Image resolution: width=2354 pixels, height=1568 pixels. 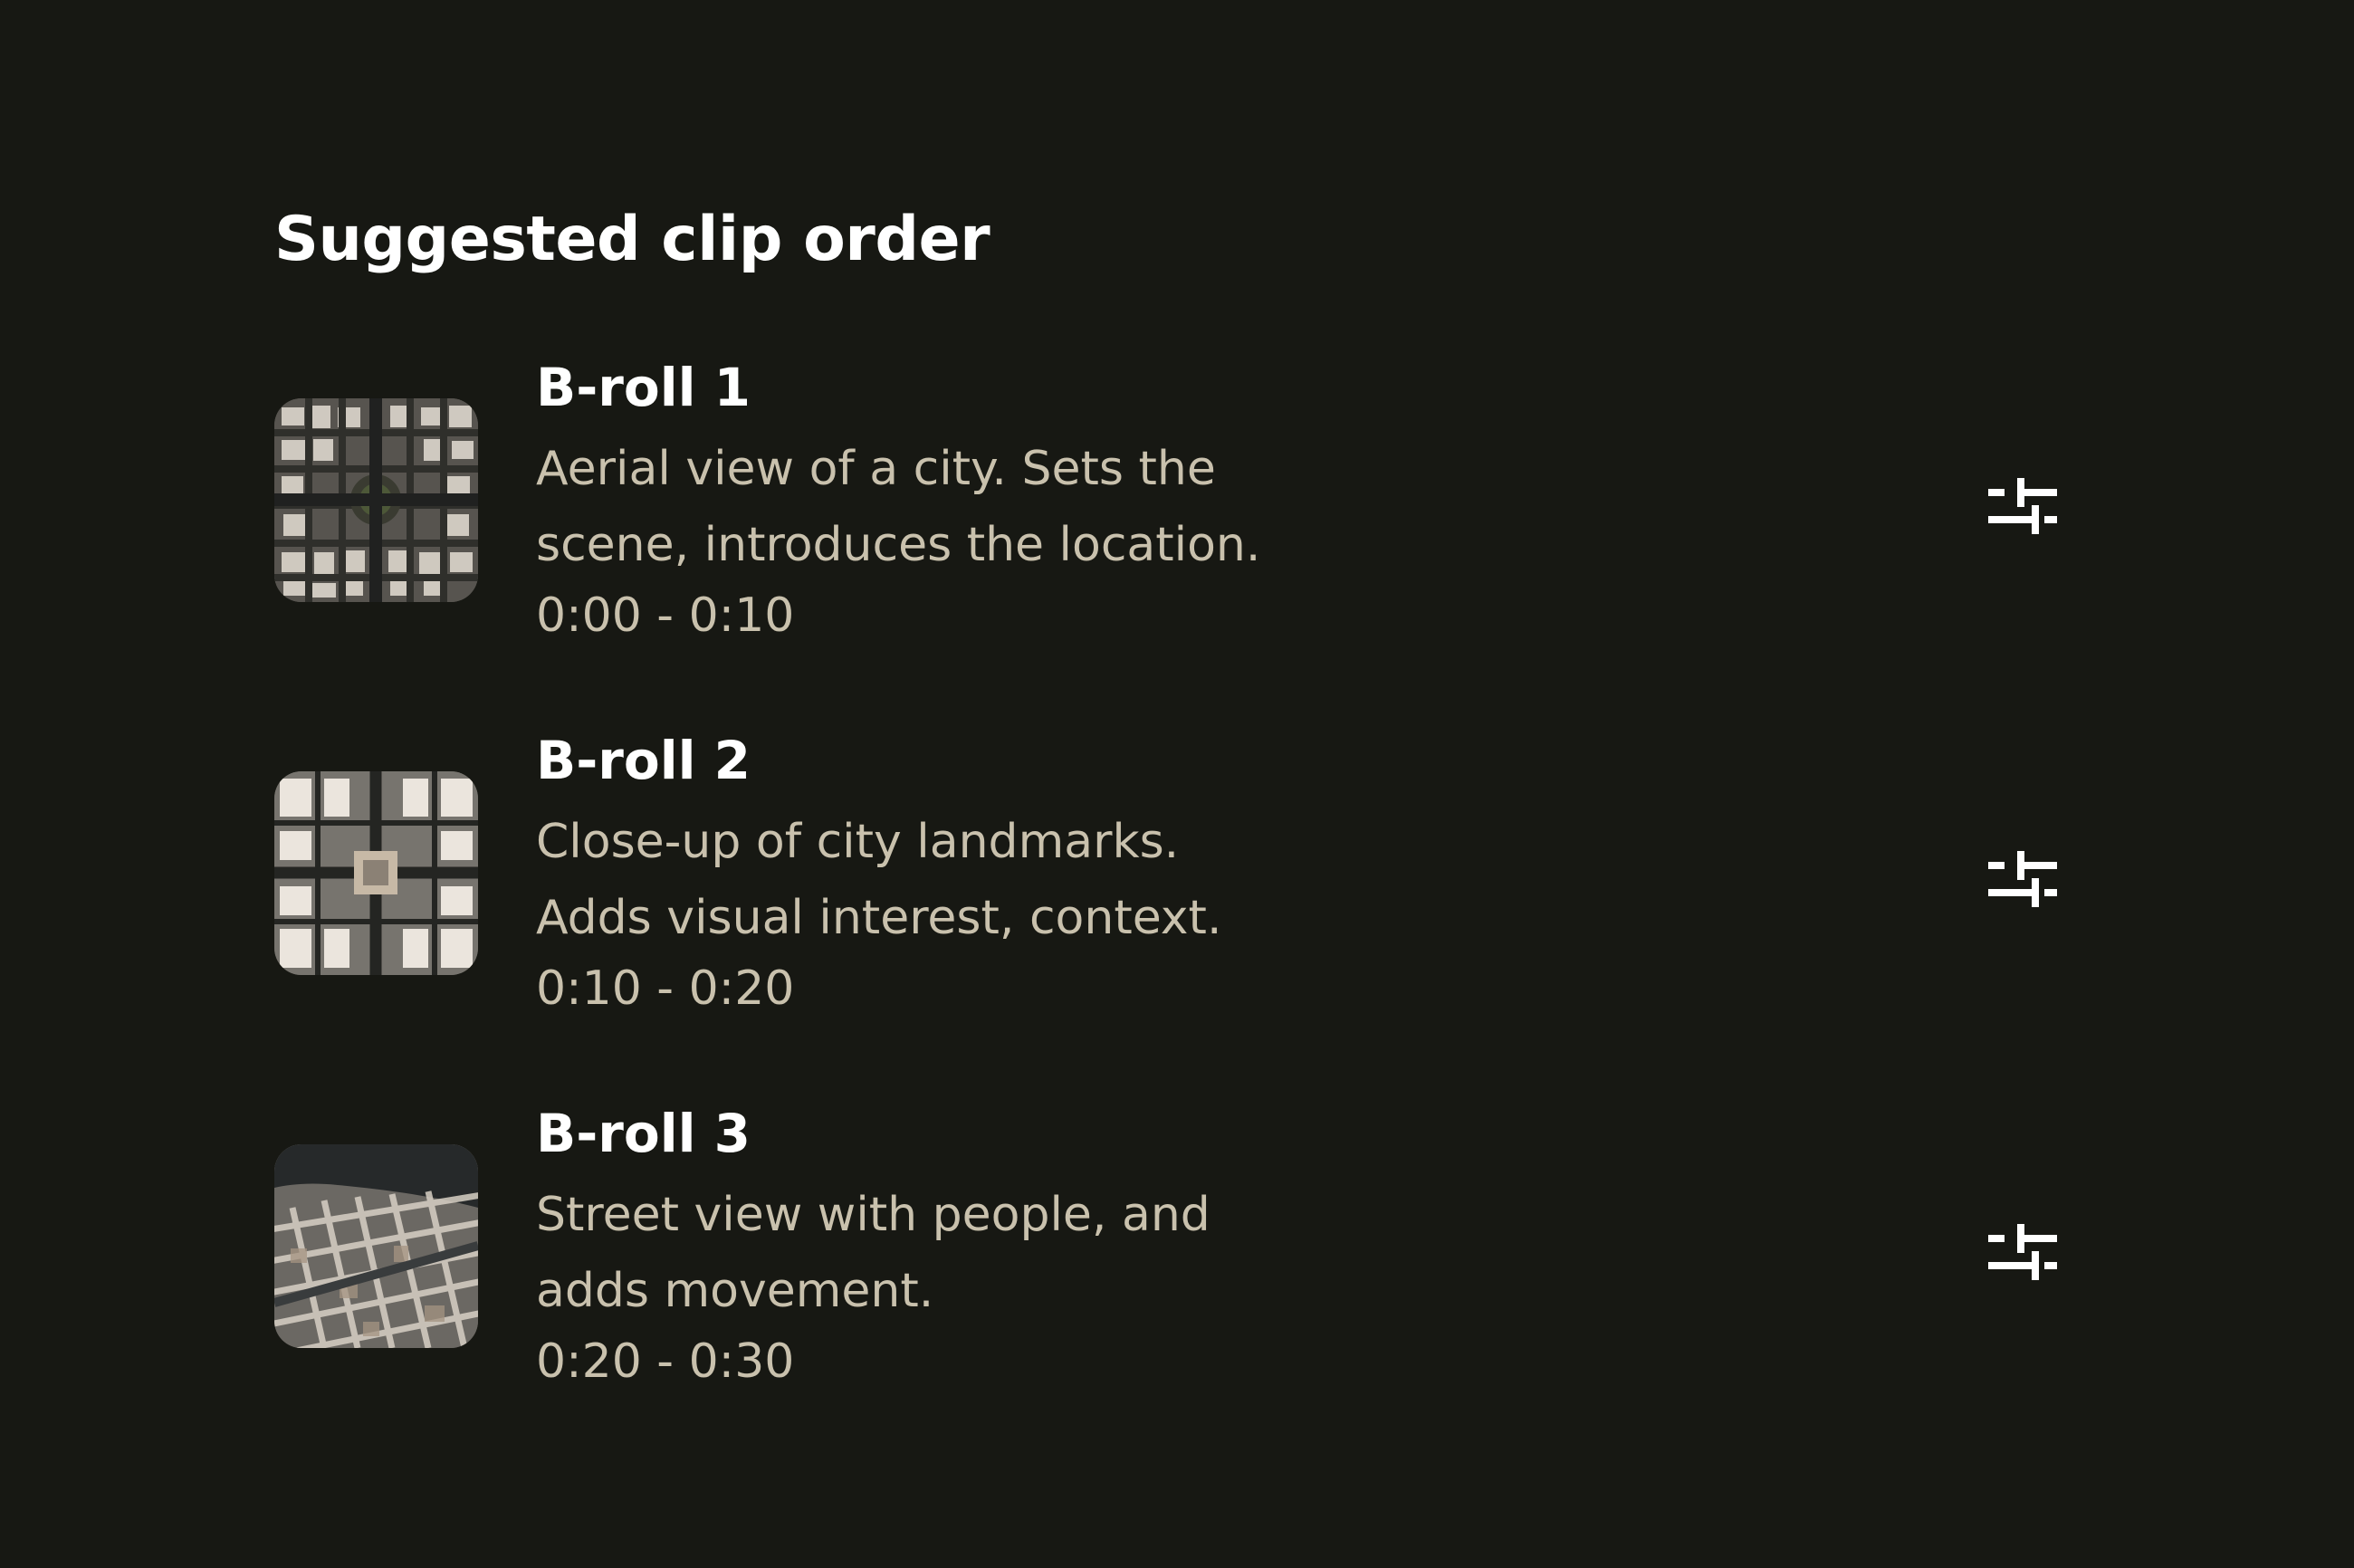 I want to click on clip-description-line: Adds visual interest, context., so click(x=879, y=918).